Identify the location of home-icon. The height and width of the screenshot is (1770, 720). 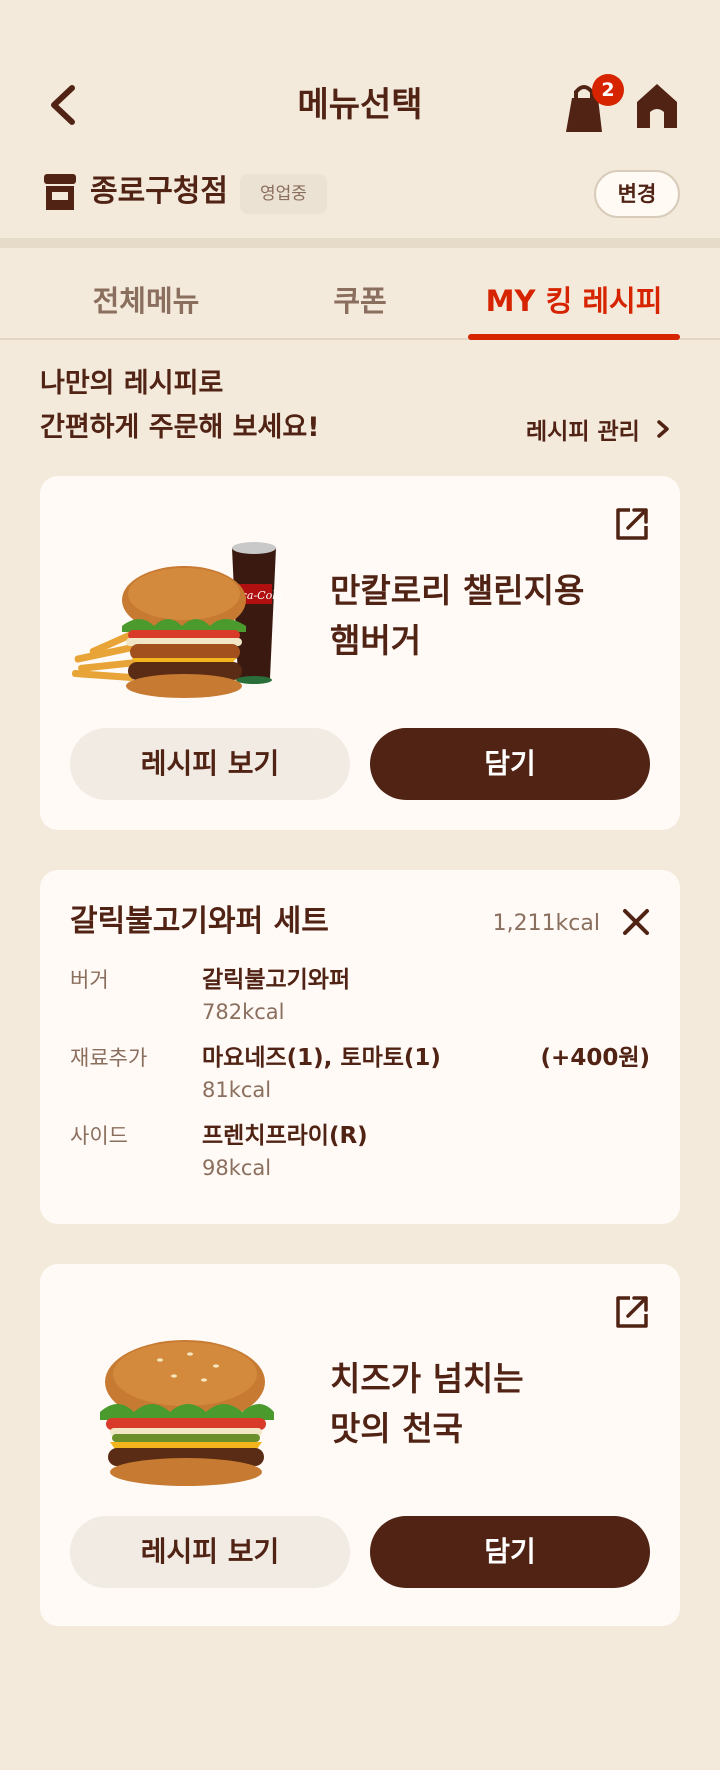
(657, 106).